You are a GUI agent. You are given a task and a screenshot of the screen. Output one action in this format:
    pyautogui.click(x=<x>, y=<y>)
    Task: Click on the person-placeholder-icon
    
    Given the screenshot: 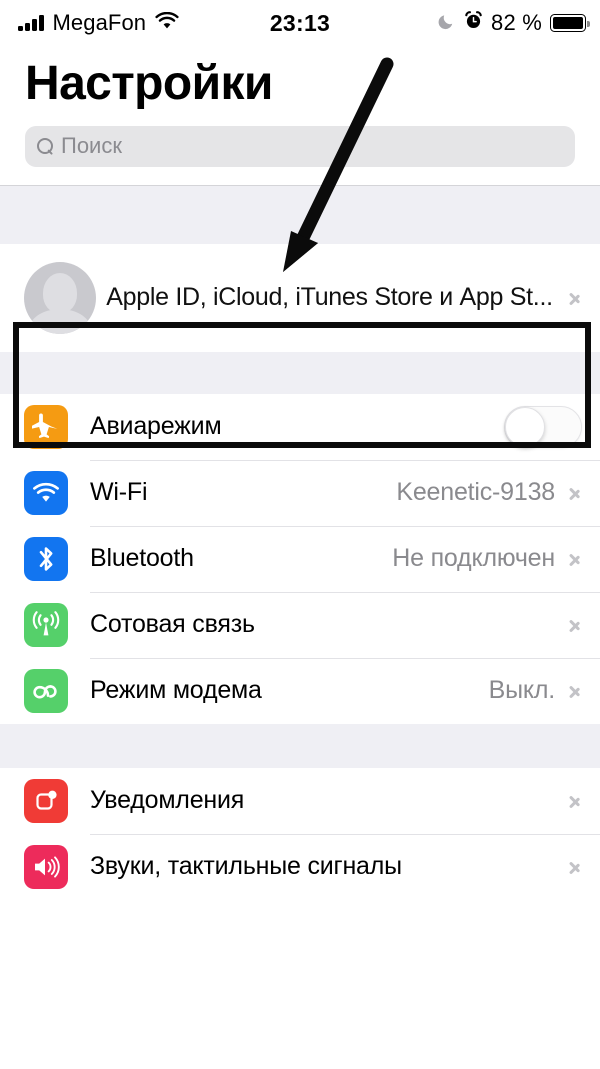 What is the action you would take?
    pyautogui.click(x=60, y=297)
    